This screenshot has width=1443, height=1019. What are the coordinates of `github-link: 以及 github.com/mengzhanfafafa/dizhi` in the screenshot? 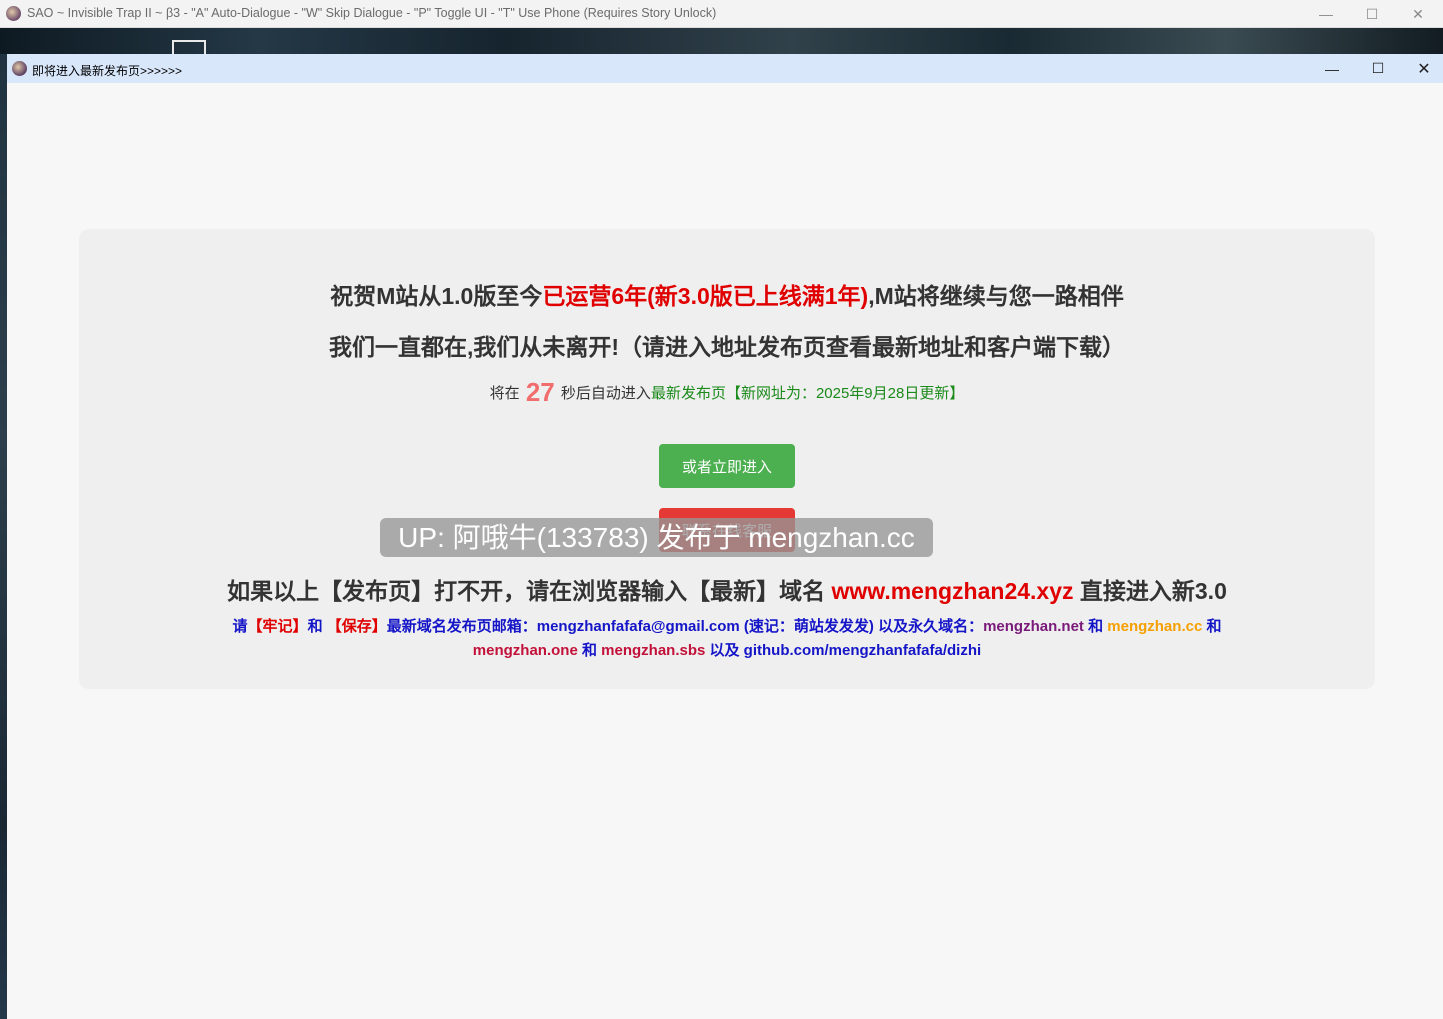 It's located at (843, 650).